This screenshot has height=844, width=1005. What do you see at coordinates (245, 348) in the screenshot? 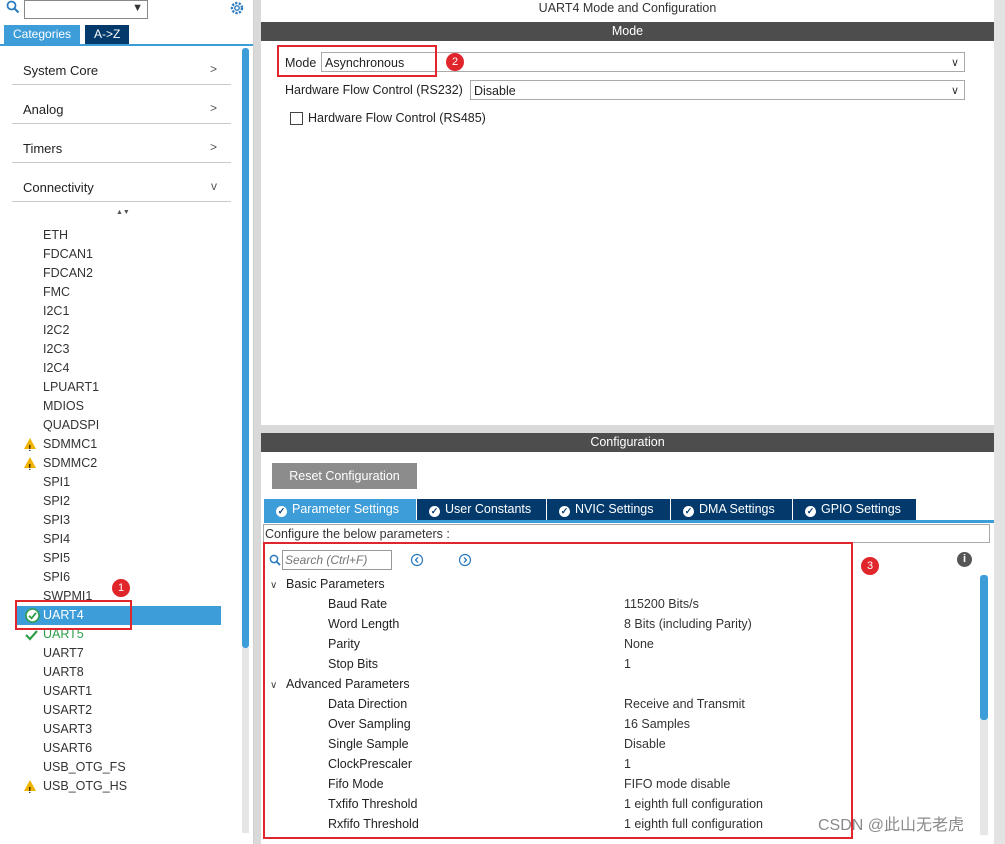
I see `scrollbar-thumb` at bounding box center [245, 348].